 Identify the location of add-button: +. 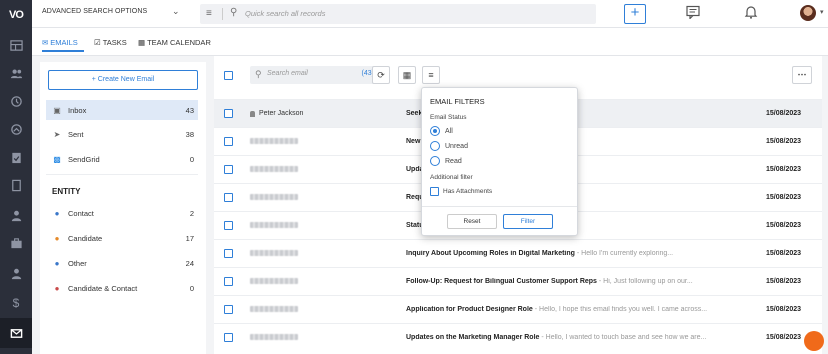
(635, 14).